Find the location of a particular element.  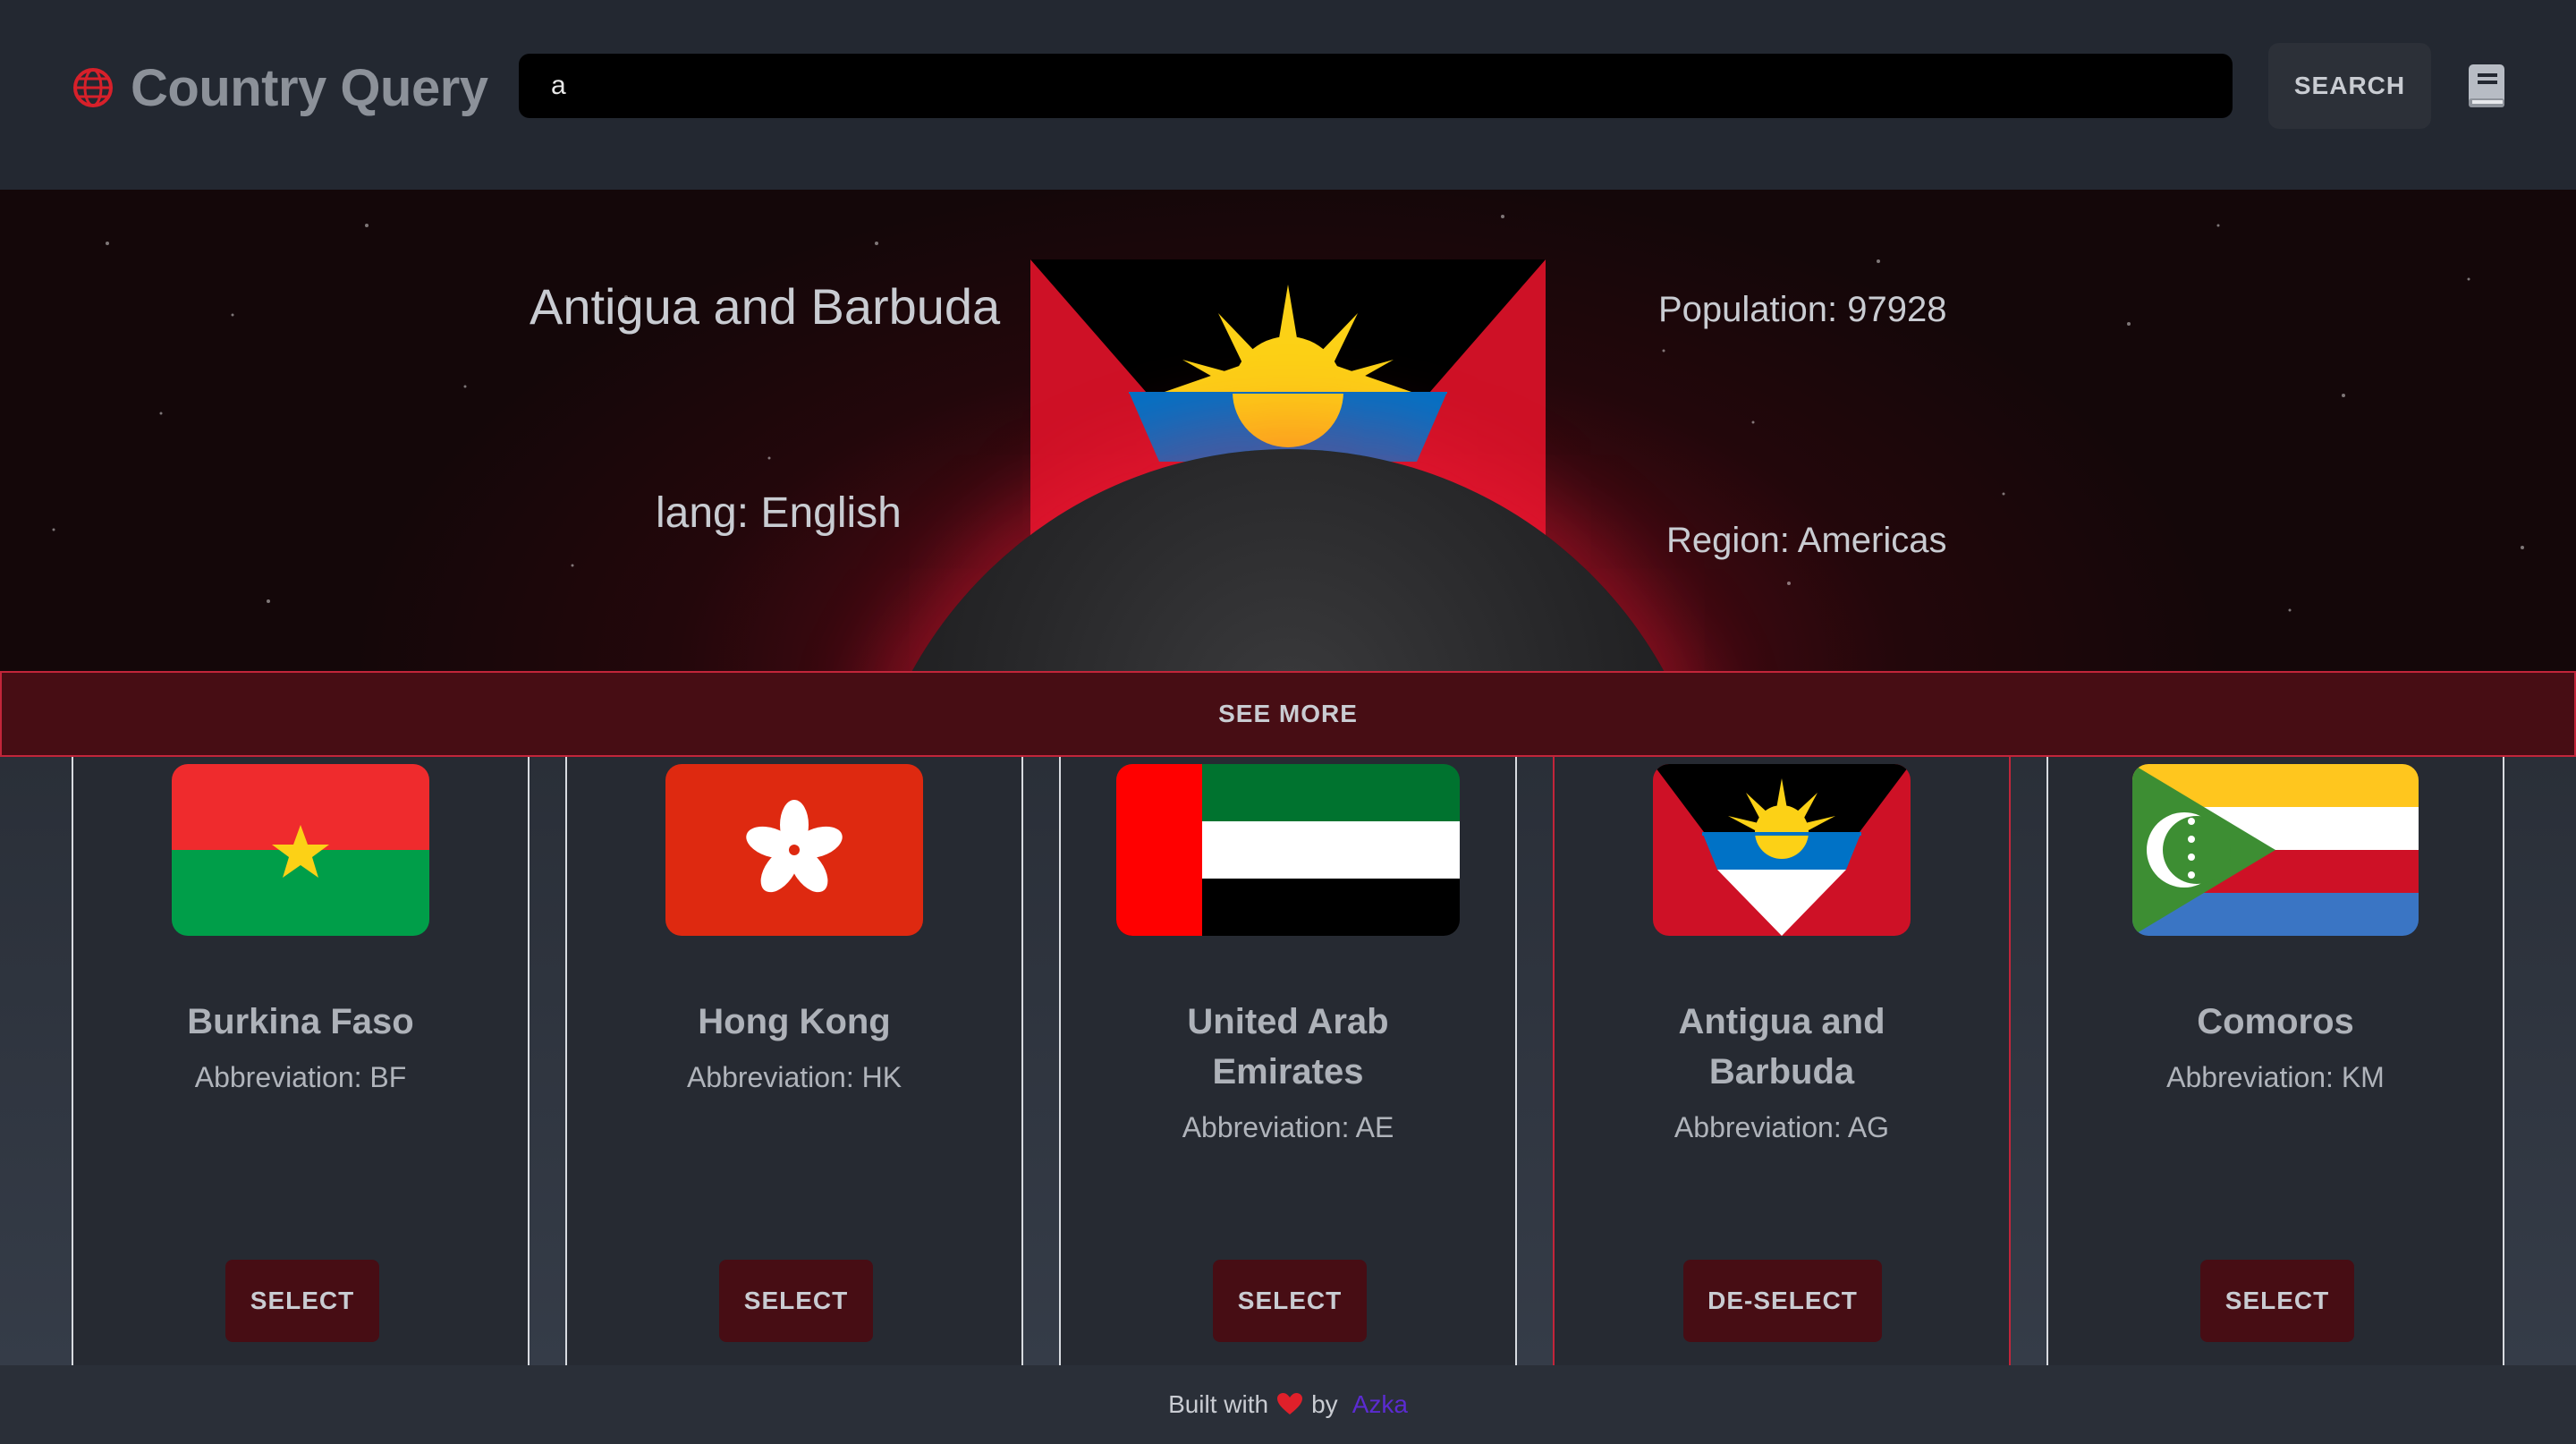

flag-hong-kong is located at coordinates (794, 850).